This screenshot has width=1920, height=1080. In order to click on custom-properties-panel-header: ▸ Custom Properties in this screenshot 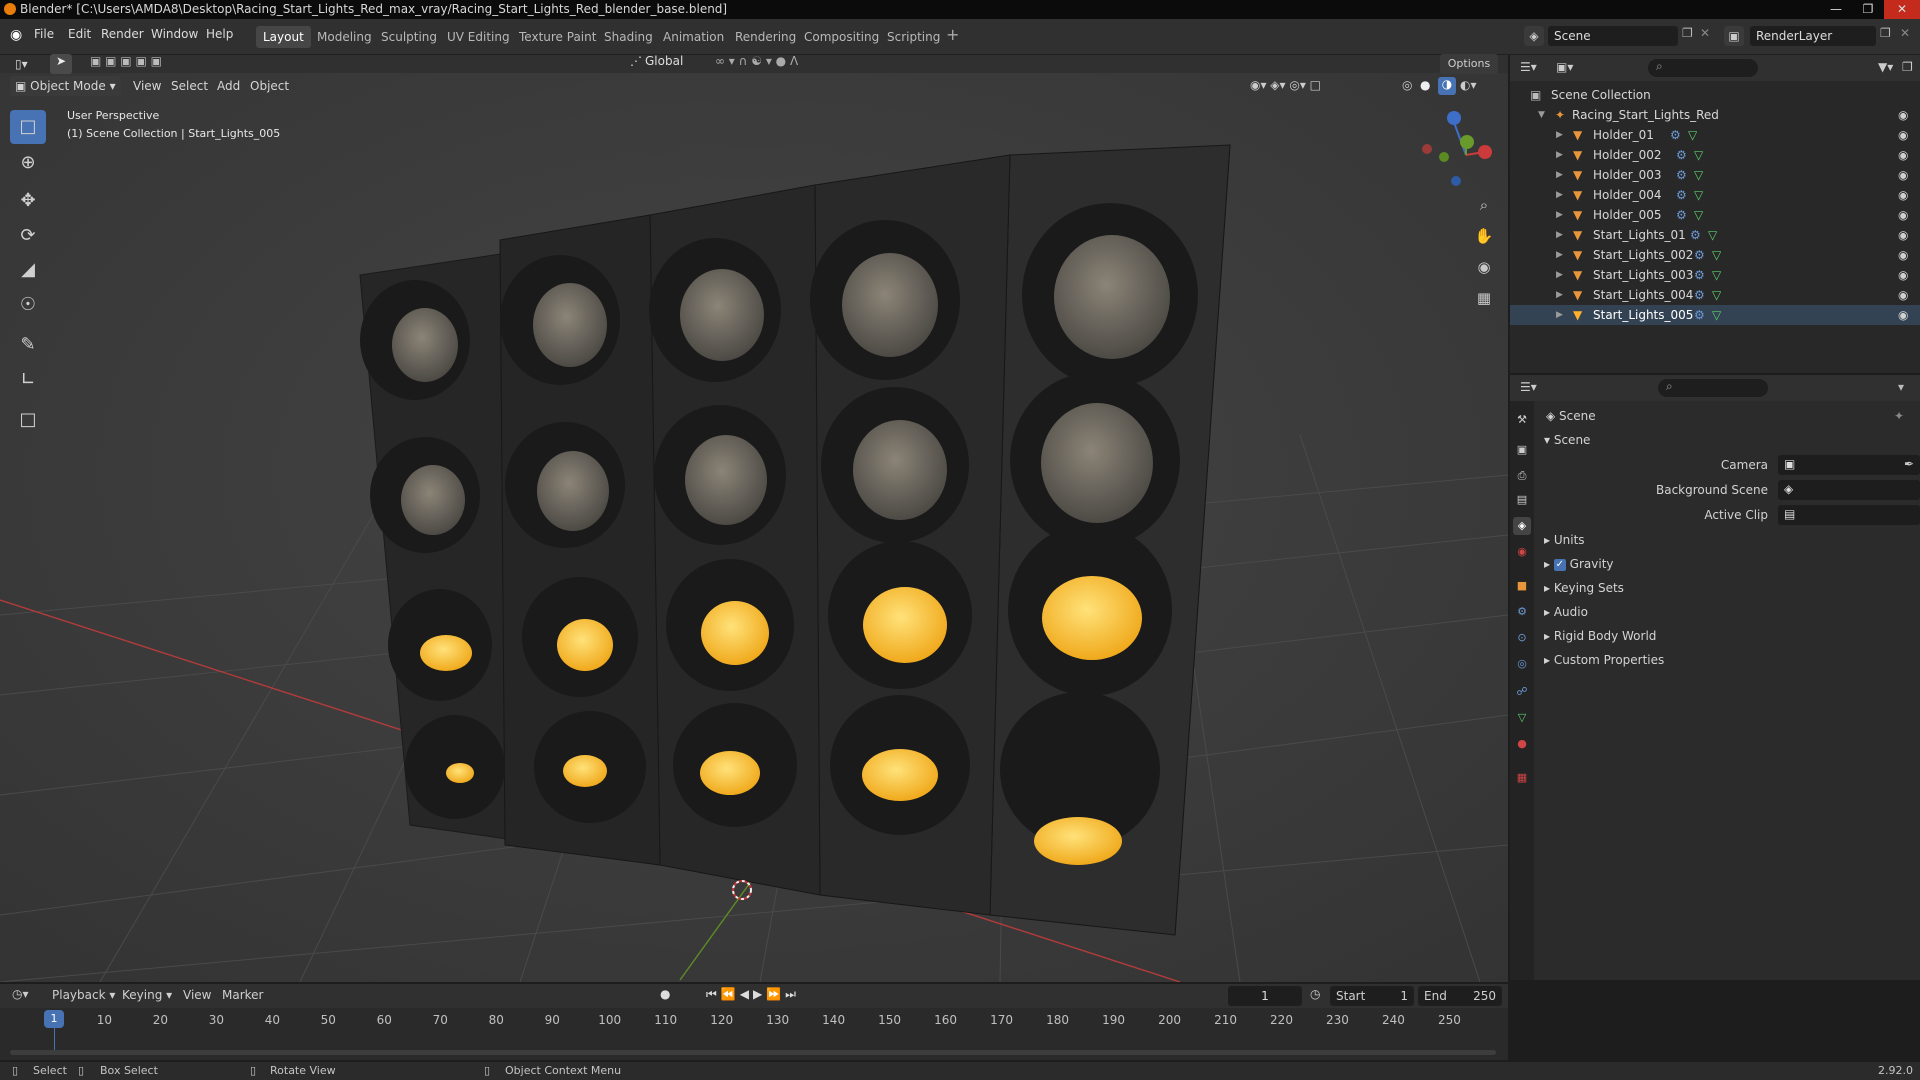, I will do `click(1604, 660)`.